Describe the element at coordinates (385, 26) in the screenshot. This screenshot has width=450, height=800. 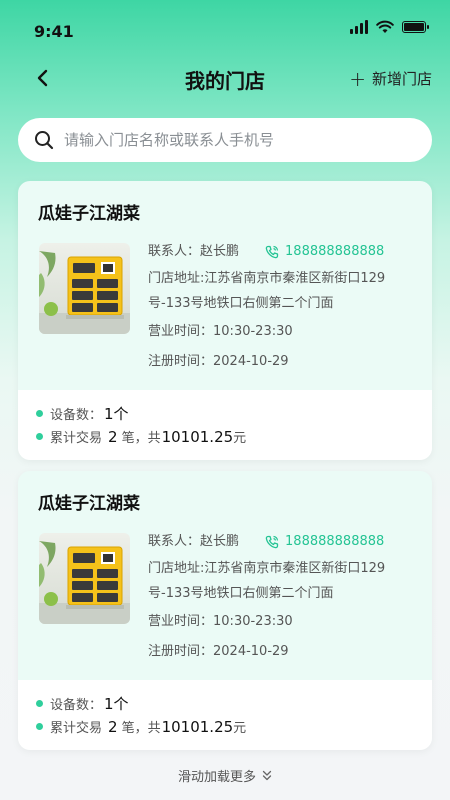
I see `wifi-icon` at that location.